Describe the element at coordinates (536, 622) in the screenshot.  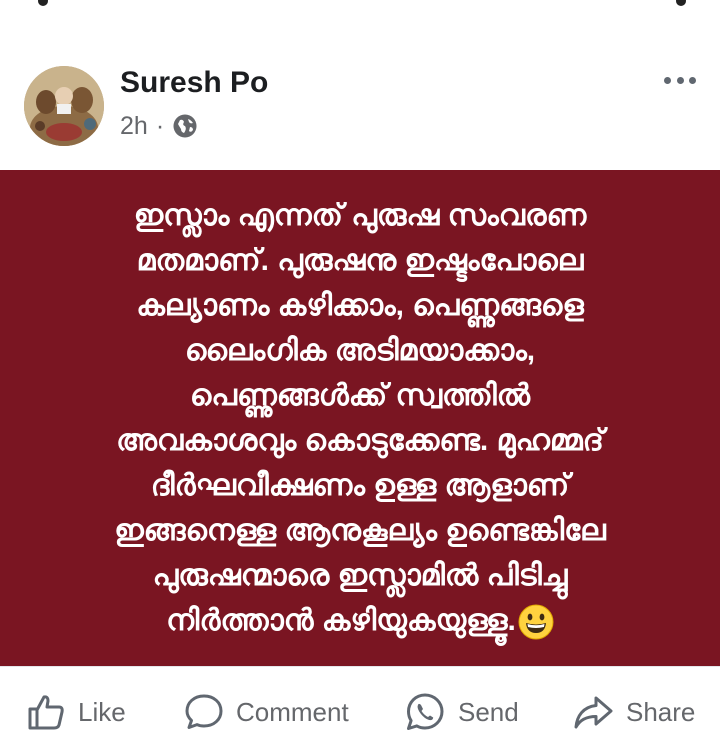
I see `grinning-face-emoji` at that location.